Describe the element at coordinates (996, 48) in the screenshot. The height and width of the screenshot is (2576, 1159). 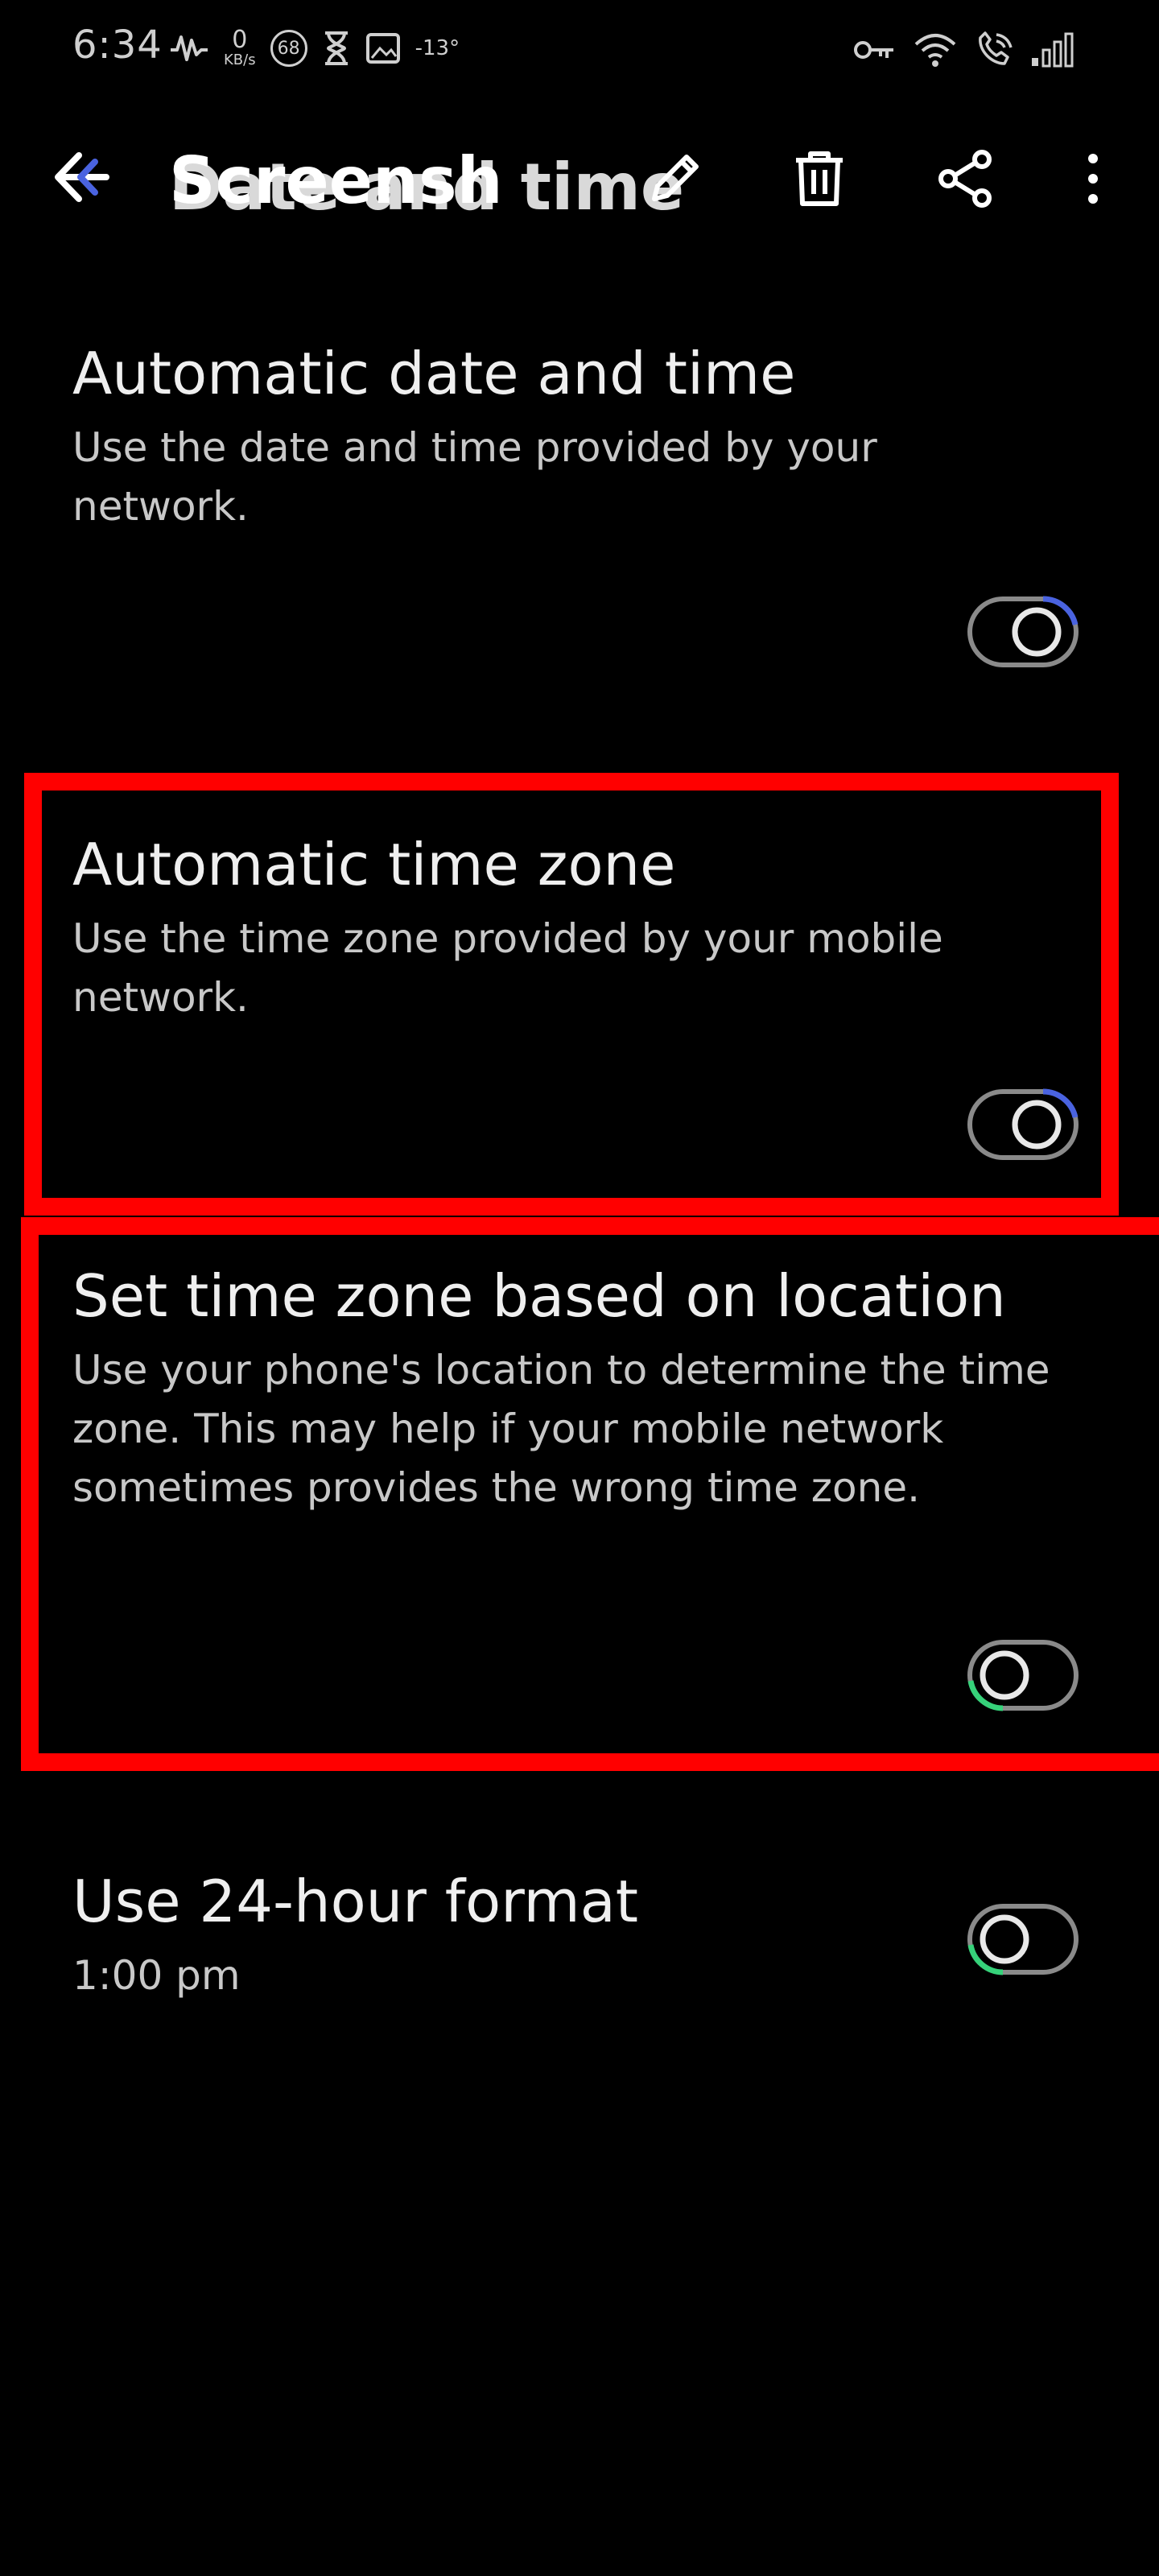
I see `wifi-calling-icon` at that location.